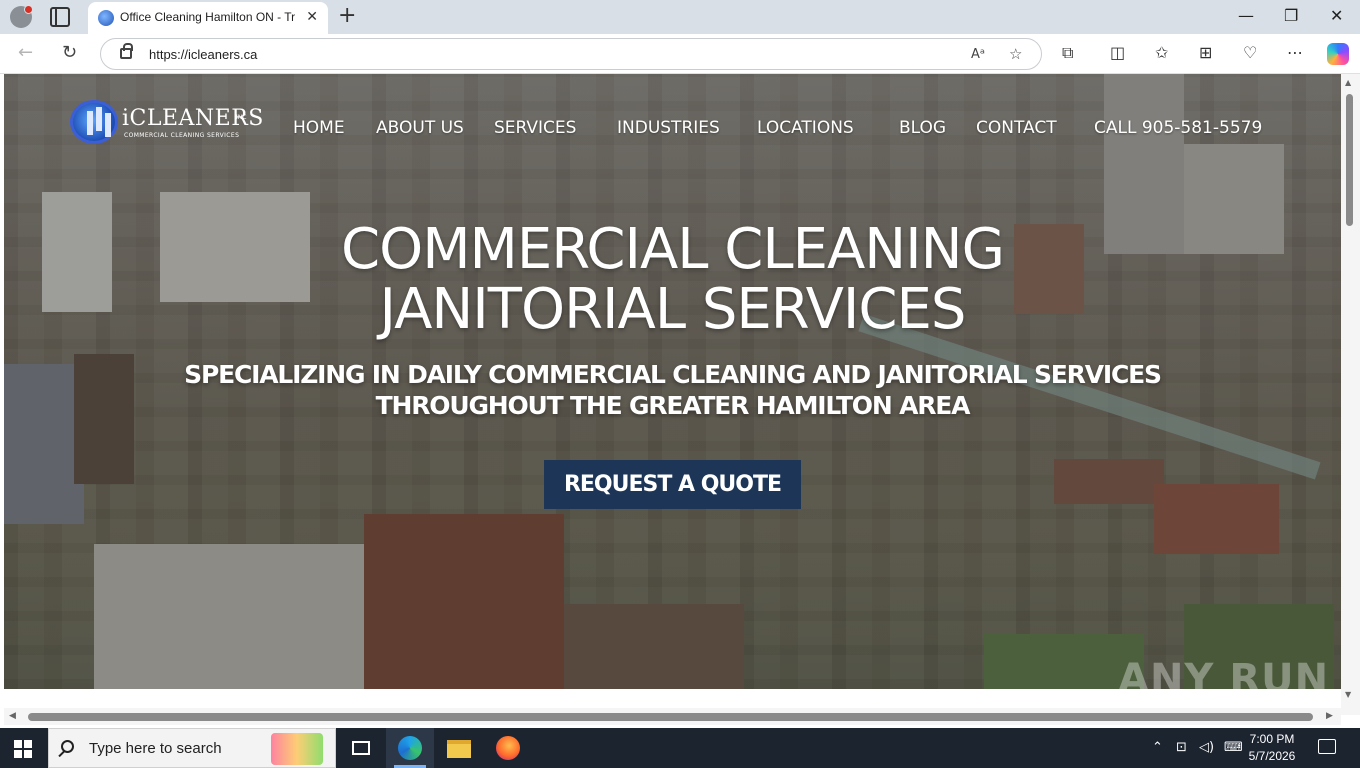 The height and width of the screenshot is (768, 1360). What do you see at coordinates (673, 309) in the screenshot?
I see `hero-title-line2: JANITORIAL SERVICES` at bounding box center [673, 309].